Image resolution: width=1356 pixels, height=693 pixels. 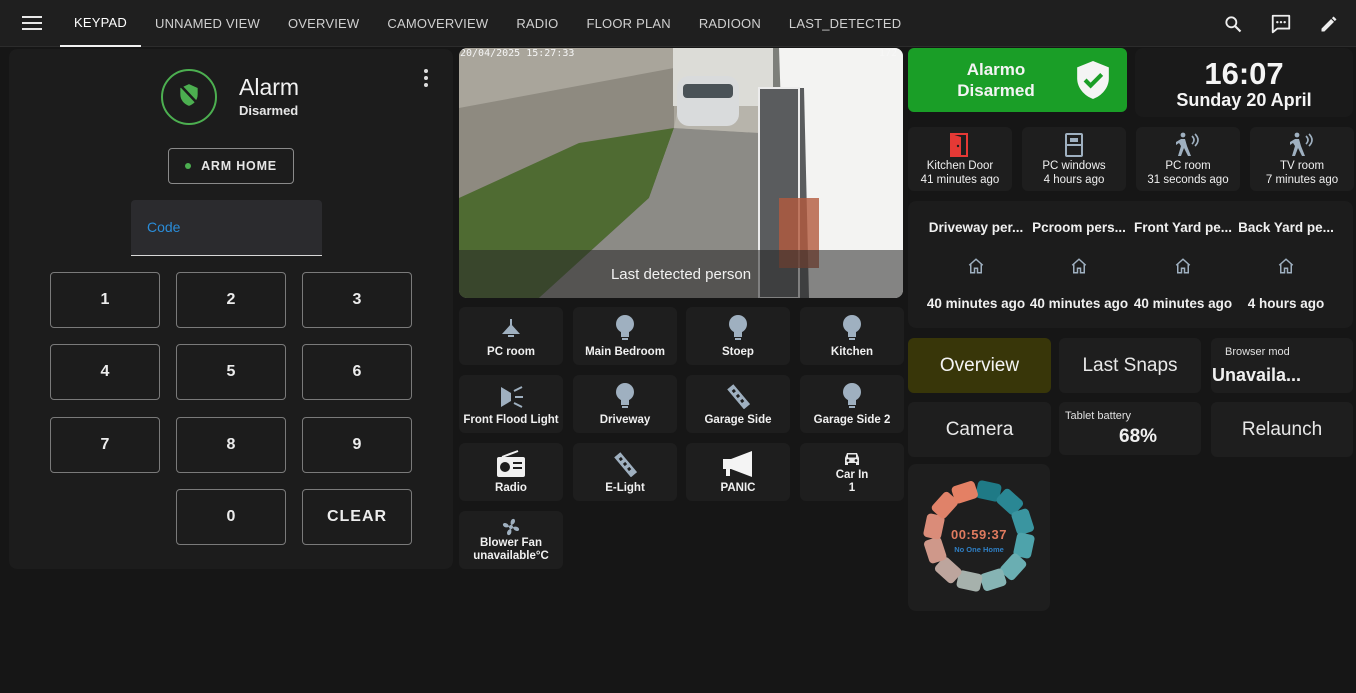 What do you see at coordinates (1282, 429) in the screenshot?
I see `relaunch-button: Relaunch` at bounding box center [1282, 429].